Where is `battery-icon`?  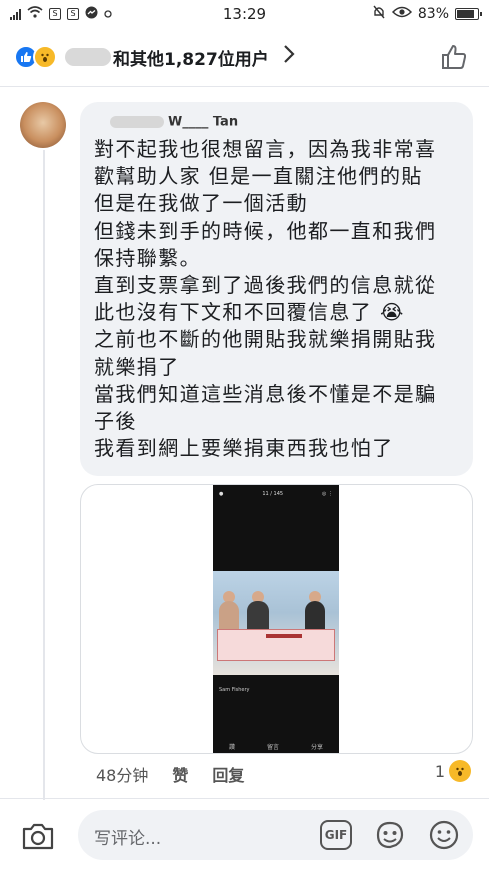 battery-icon is located at coordinates (468, 14).